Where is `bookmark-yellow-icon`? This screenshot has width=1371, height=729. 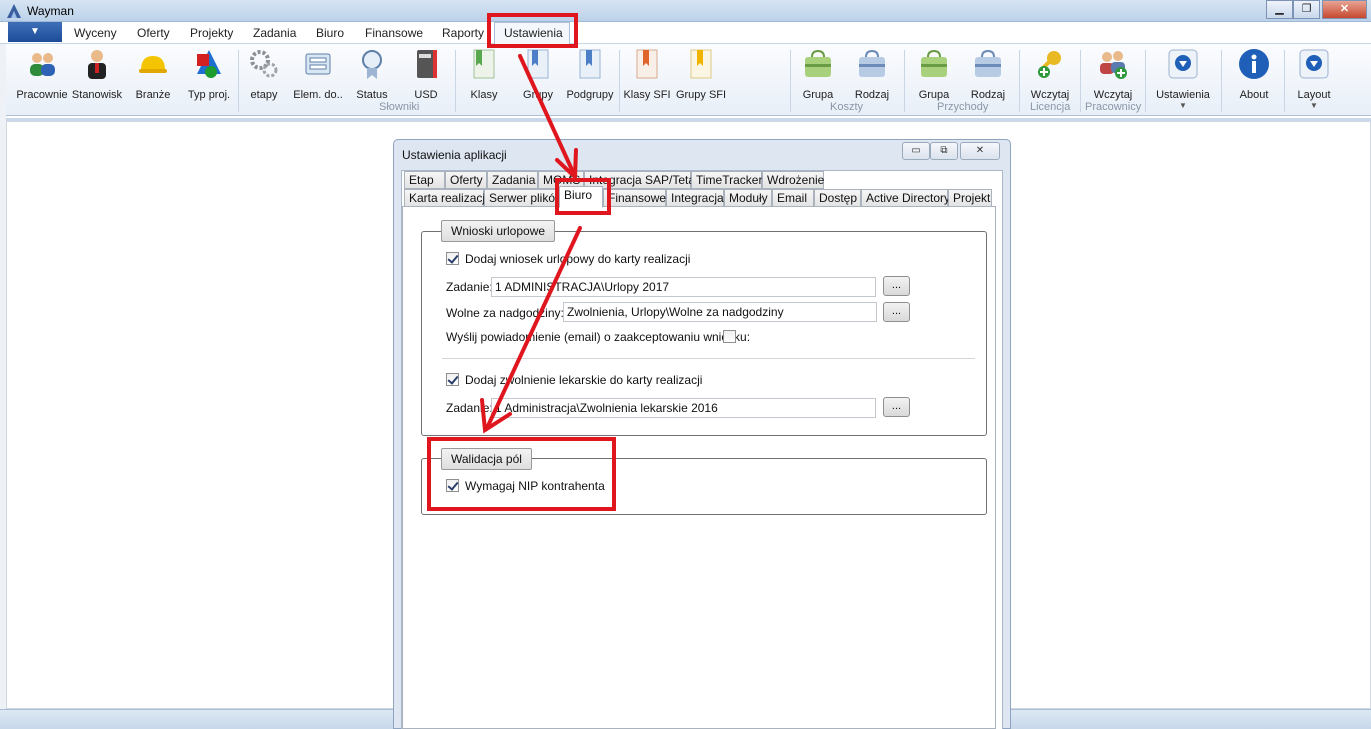 bookmark-yellow-icon is located at coordinates (701, 64).